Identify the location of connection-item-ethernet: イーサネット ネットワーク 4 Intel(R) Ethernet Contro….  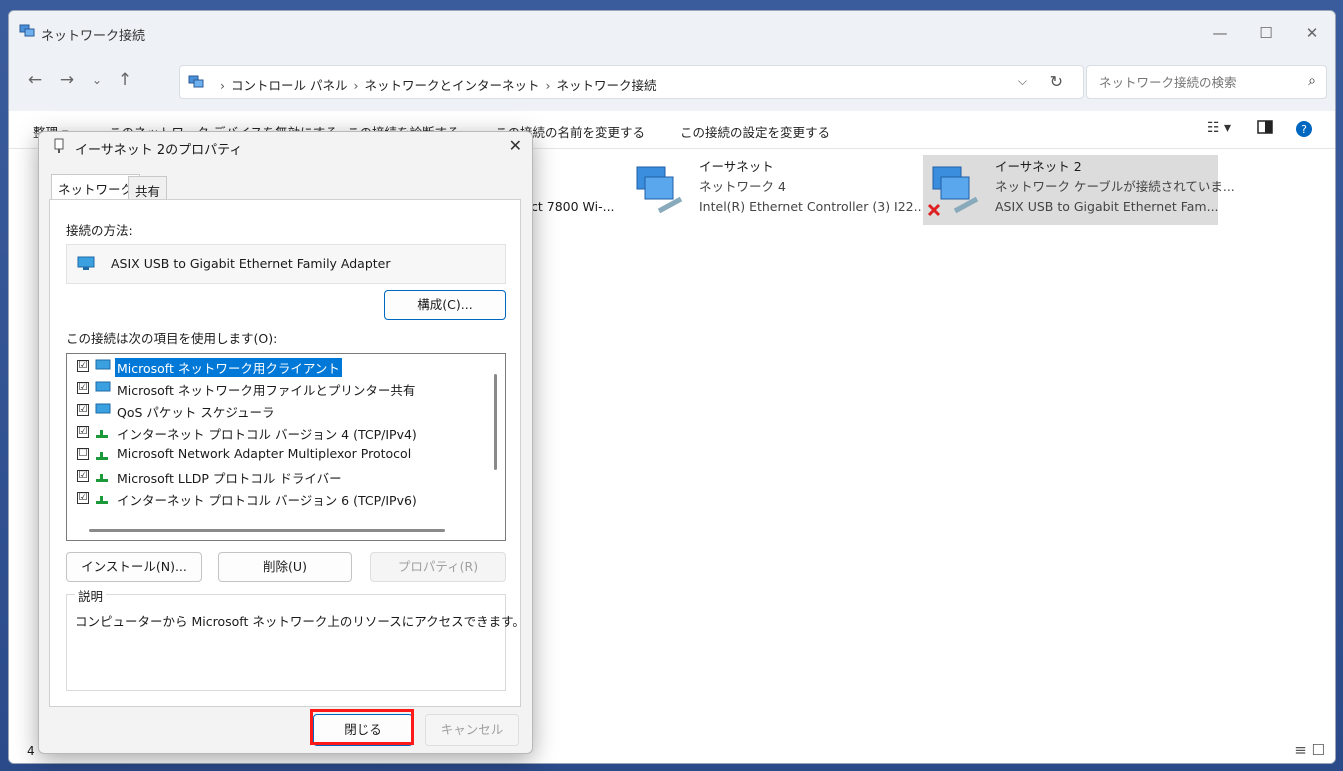
(776, 190).